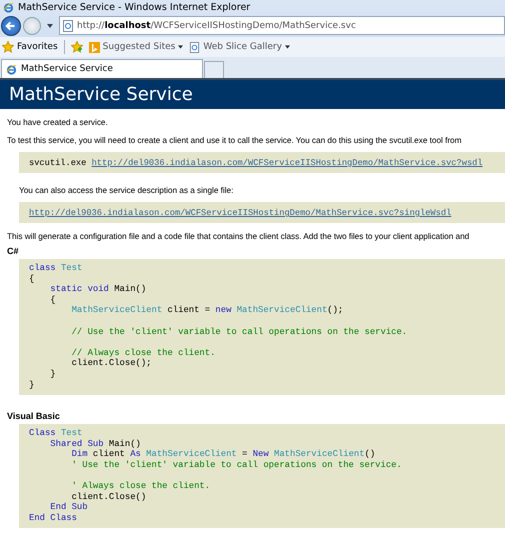  I want to click on window-title: MathService Service - Windows Internet Explorer, so click(134, 7).